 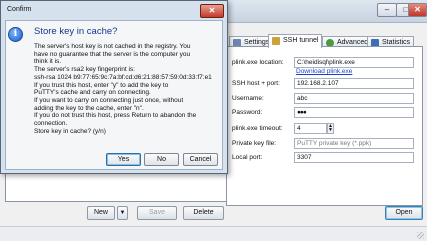 I want to click on plink-timeout-input: 4, so click(x=310, y=128).